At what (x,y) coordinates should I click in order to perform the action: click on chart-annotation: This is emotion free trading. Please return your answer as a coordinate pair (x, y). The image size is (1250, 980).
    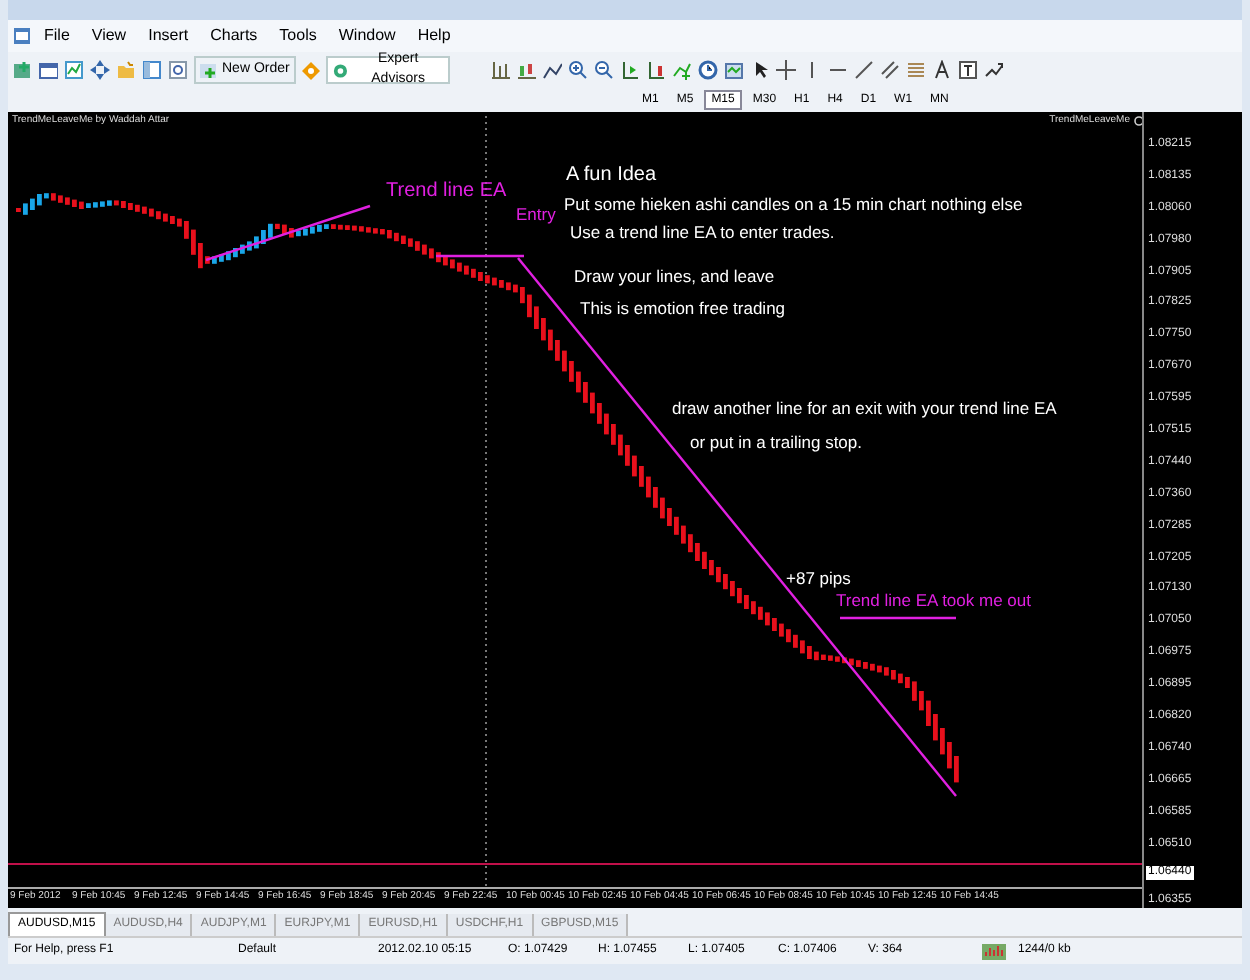
    Looking at the image, I should click on (683, 308).